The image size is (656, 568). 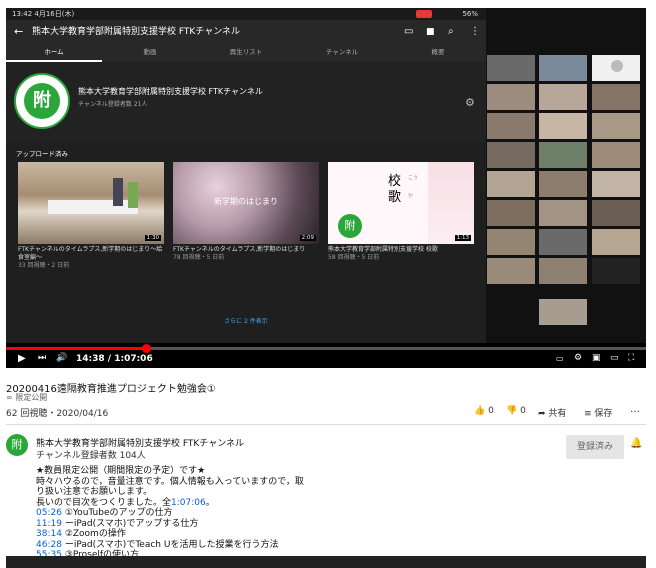 What do you see at coordinates (636, 443) in the screenshot?
I see `bell-icon: 🔔` at bounding box center [636, 443].